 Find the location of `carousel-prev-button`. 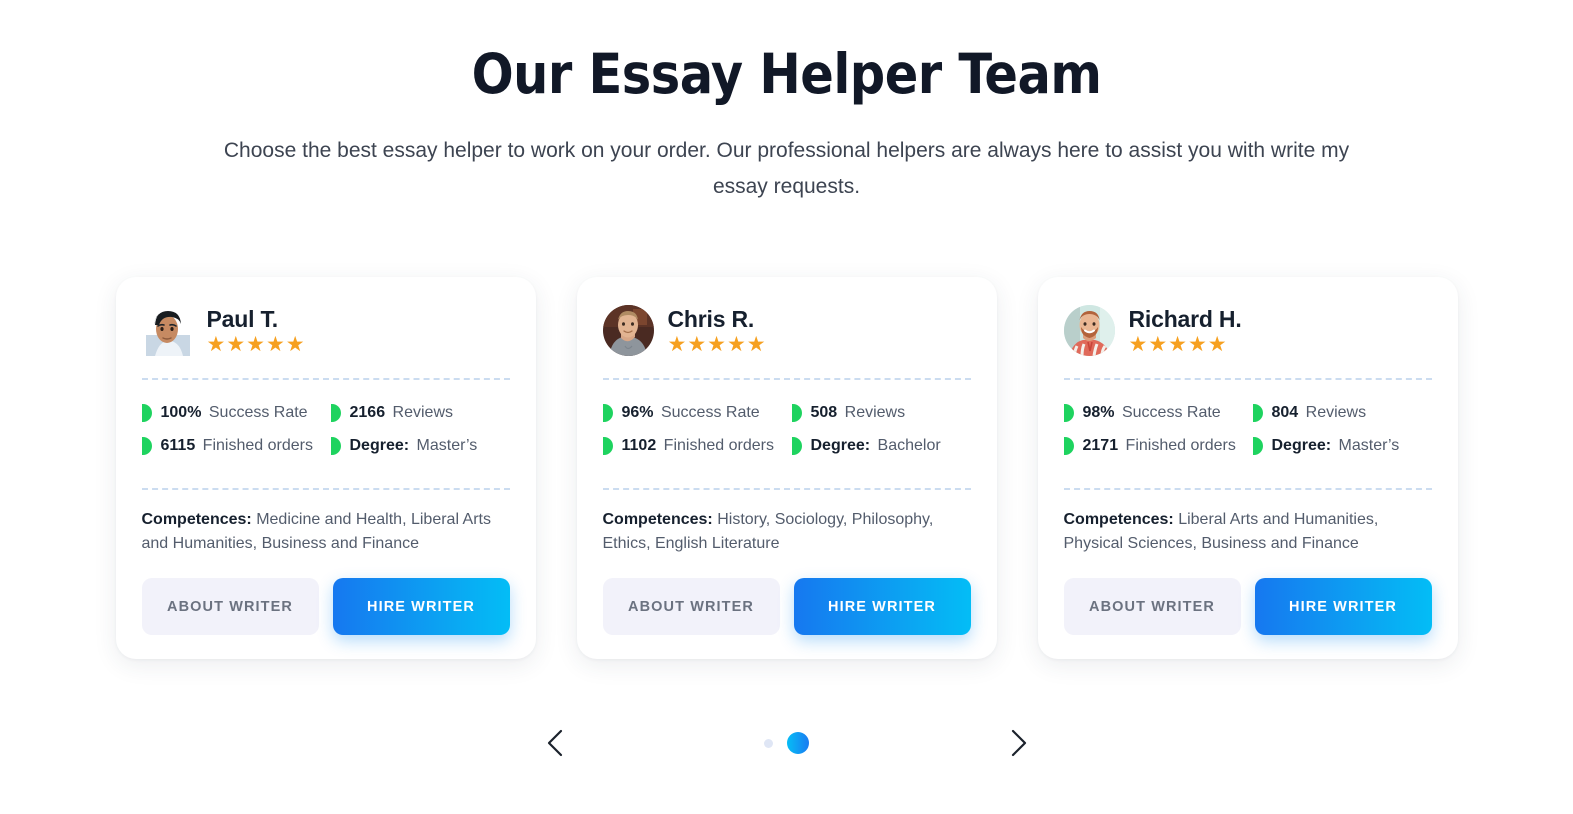

carousel-prev-button is located at coordinates (555, 743).